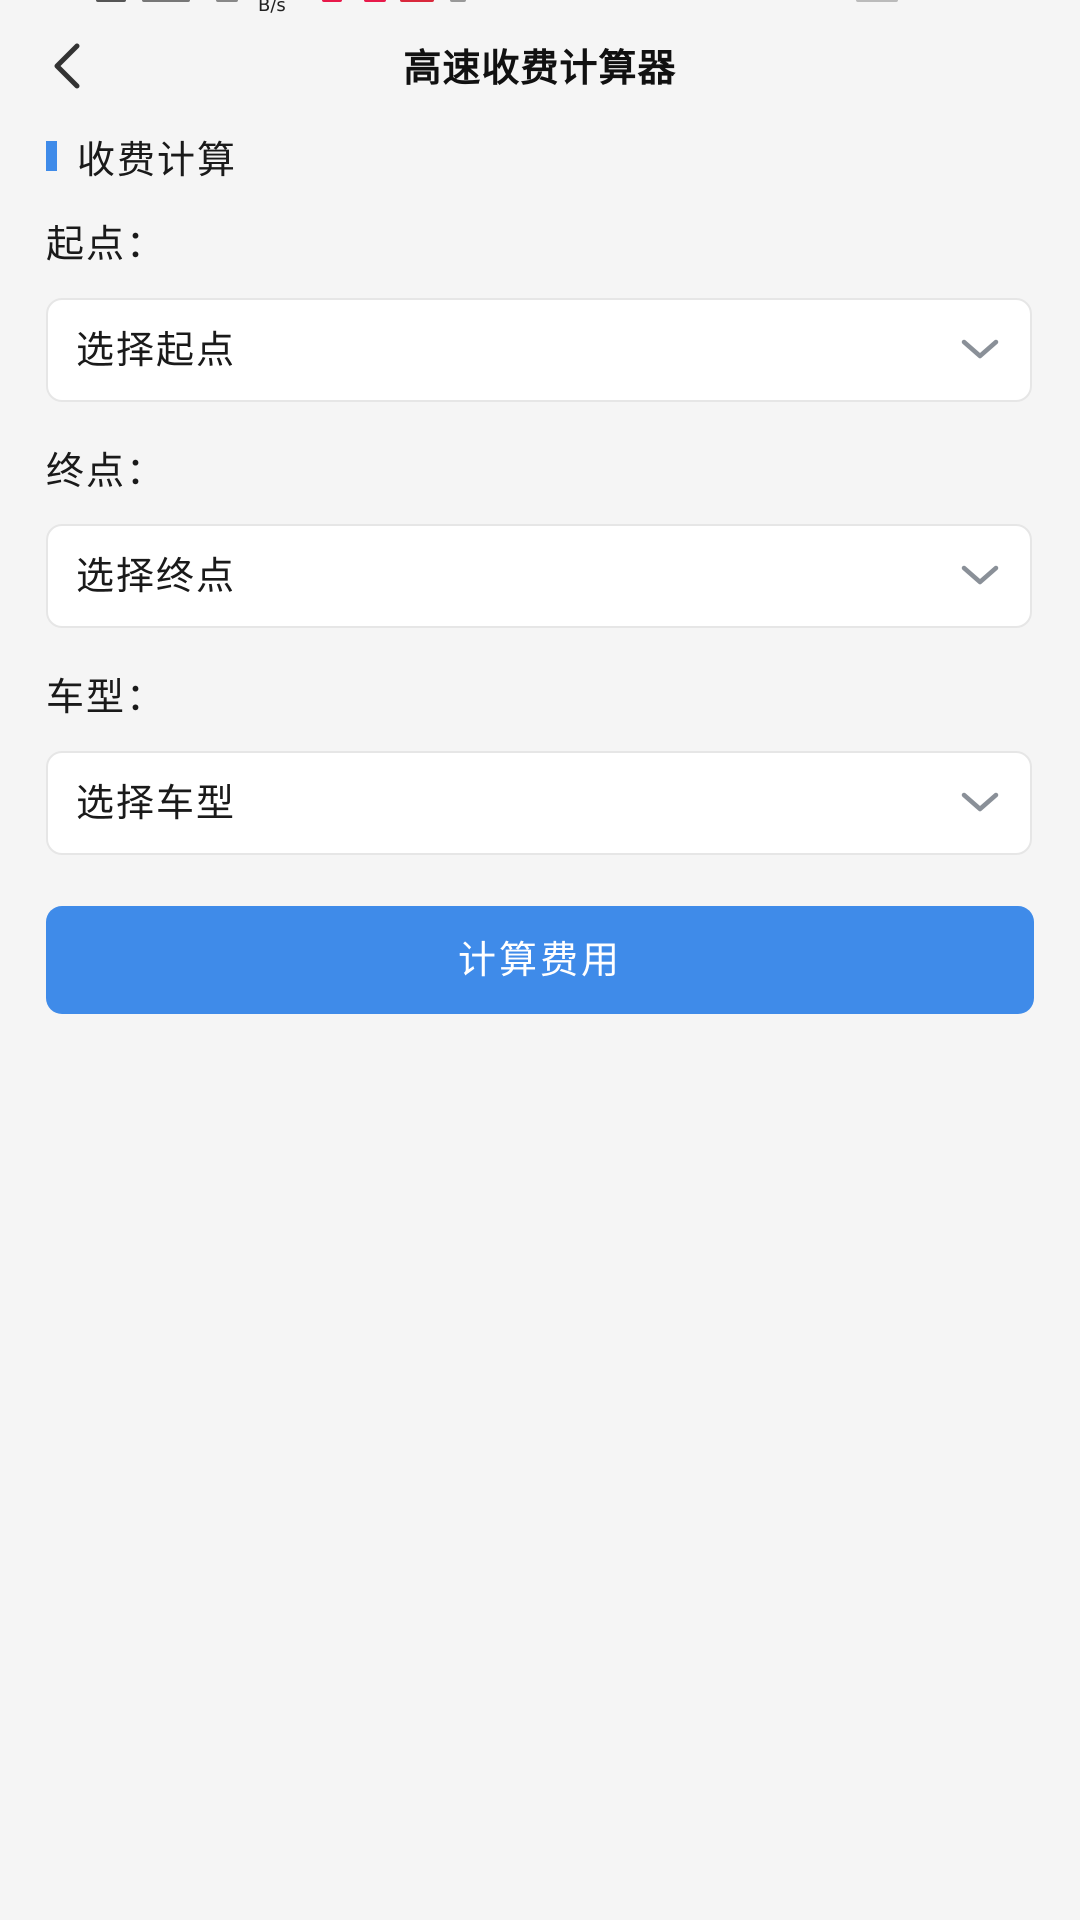  Describe the element at coordinates (156, 803) in the screenshot. I see `vehicle-select-placeholder: 选择车型` at that location.